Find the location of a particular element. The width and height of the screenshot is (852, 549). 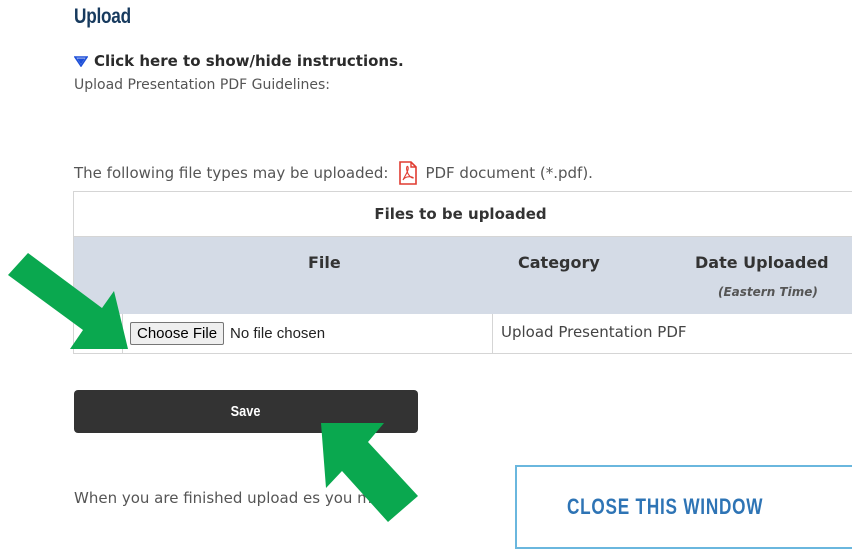

column-header-date-uploaded: Date Uploaded is located at coordinates (762, 262).